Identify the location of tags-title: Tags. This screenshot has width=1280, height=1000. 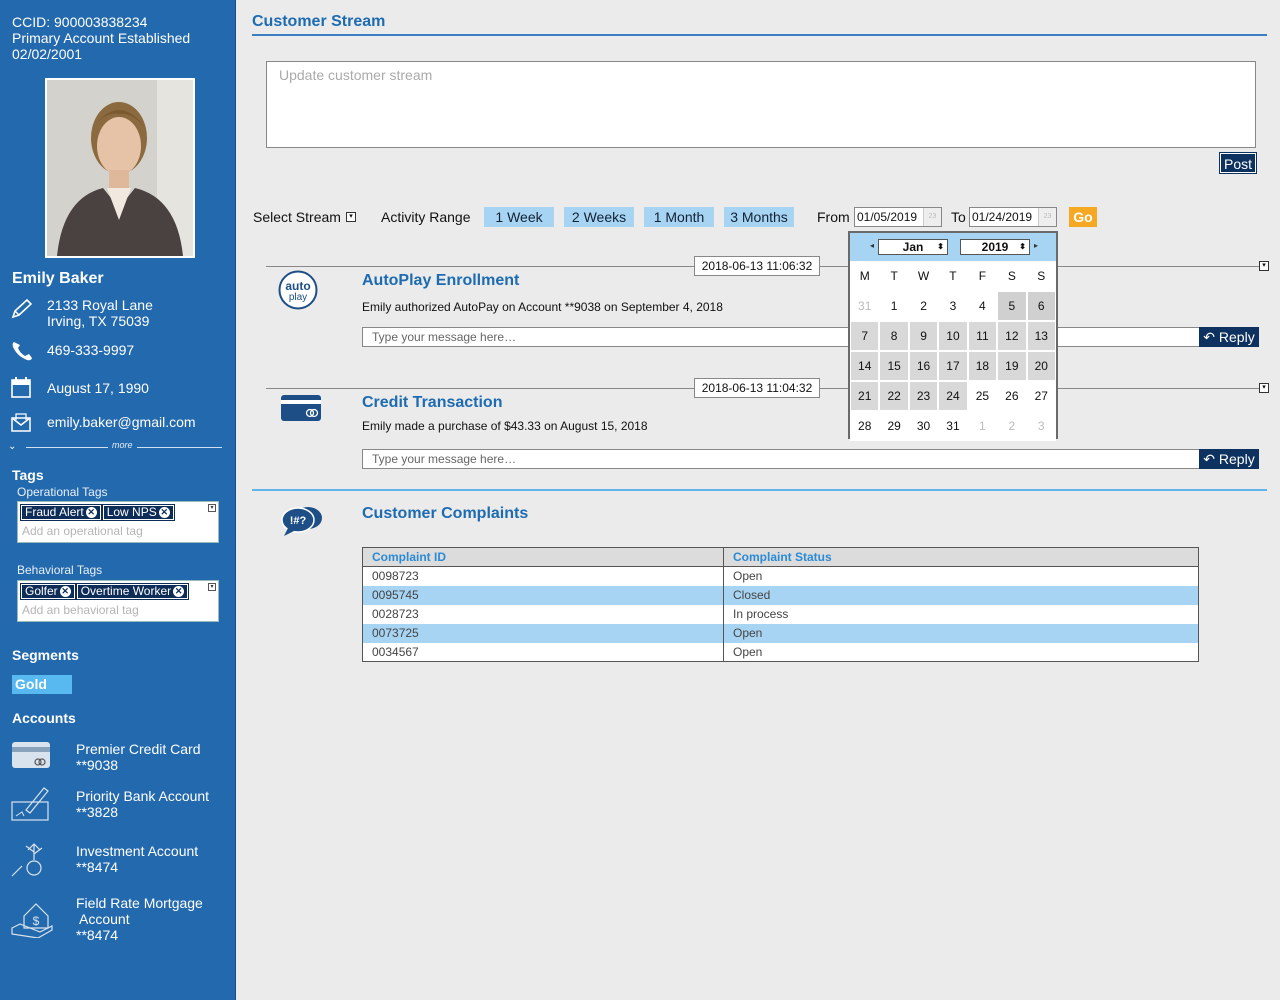
(28, 475).